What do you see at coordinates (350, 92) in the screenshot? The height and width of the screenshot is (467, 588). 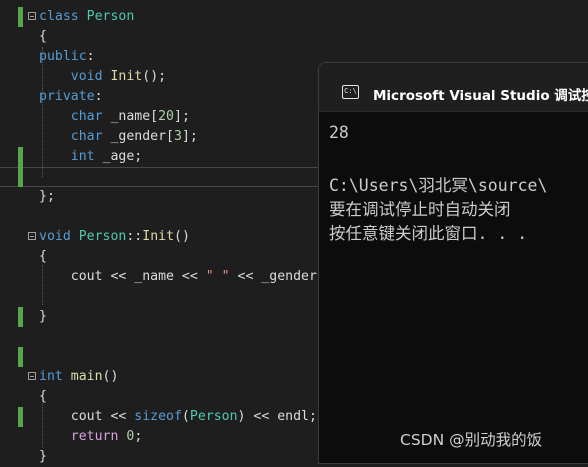 I see `console-window-icon: C:\` at bounding box center [350, 92].